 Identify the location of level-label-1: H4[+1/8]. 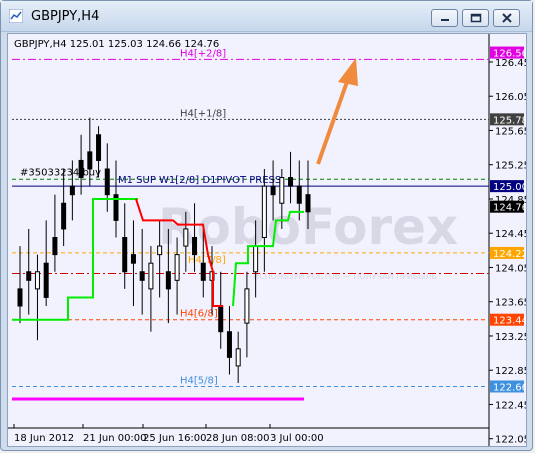
(203, 113).